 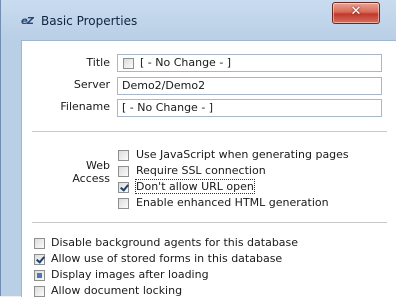 What do you see at coordinates (201, 170) in the screenshot?
I see `require-ssl-label: Require SSL connection` at bounding box center [201, 170].